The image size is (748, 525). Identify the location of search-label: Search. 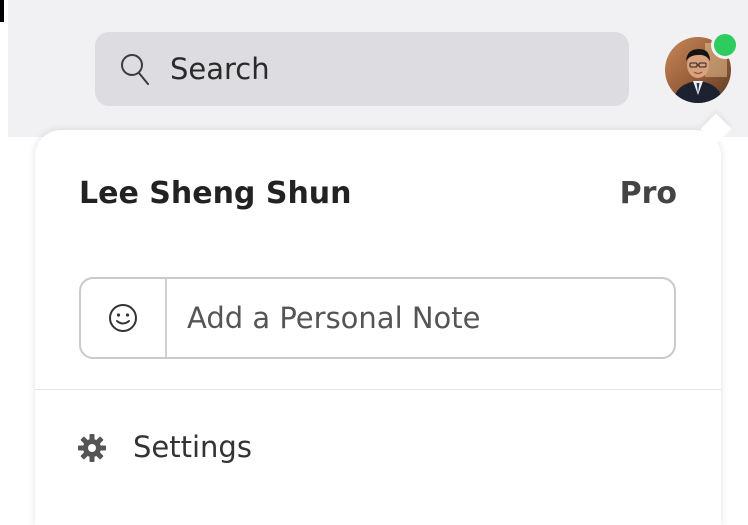
(220, 69).